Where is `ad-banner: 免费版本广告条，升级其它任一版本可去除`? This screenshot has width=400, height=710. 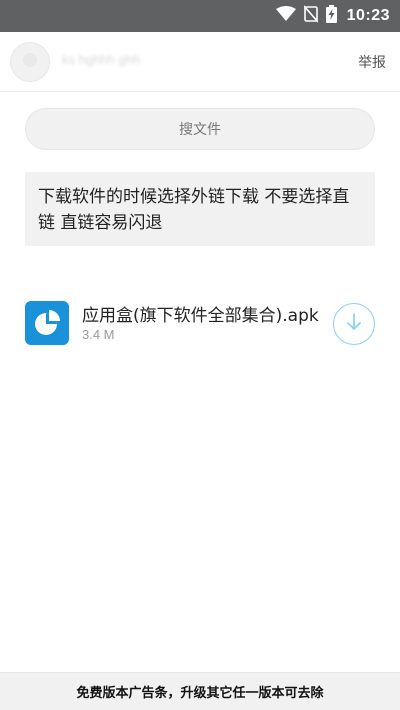
ad-banner: 免费版本广告条，升级其它任一版本可去除 is located at coordinates (200, 691).